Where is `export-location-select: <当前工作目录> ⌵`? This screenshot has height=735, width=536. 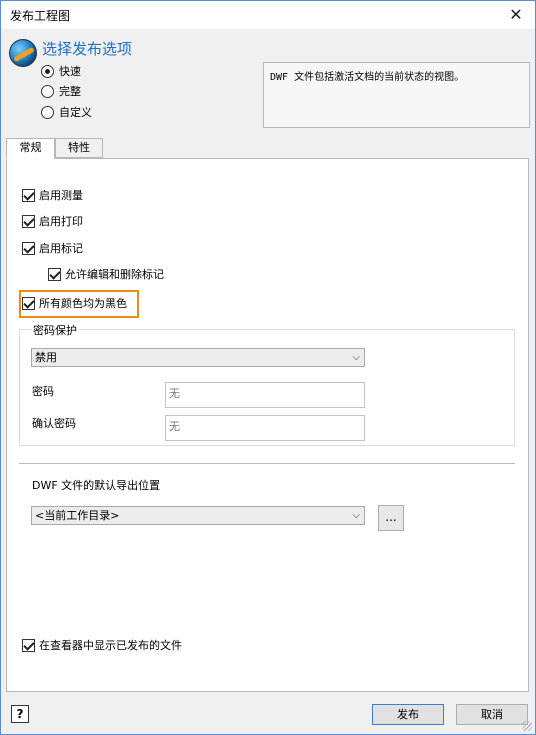
export-location-select: <当前工作目录> ⌵ is located at coordinates (198, 515).